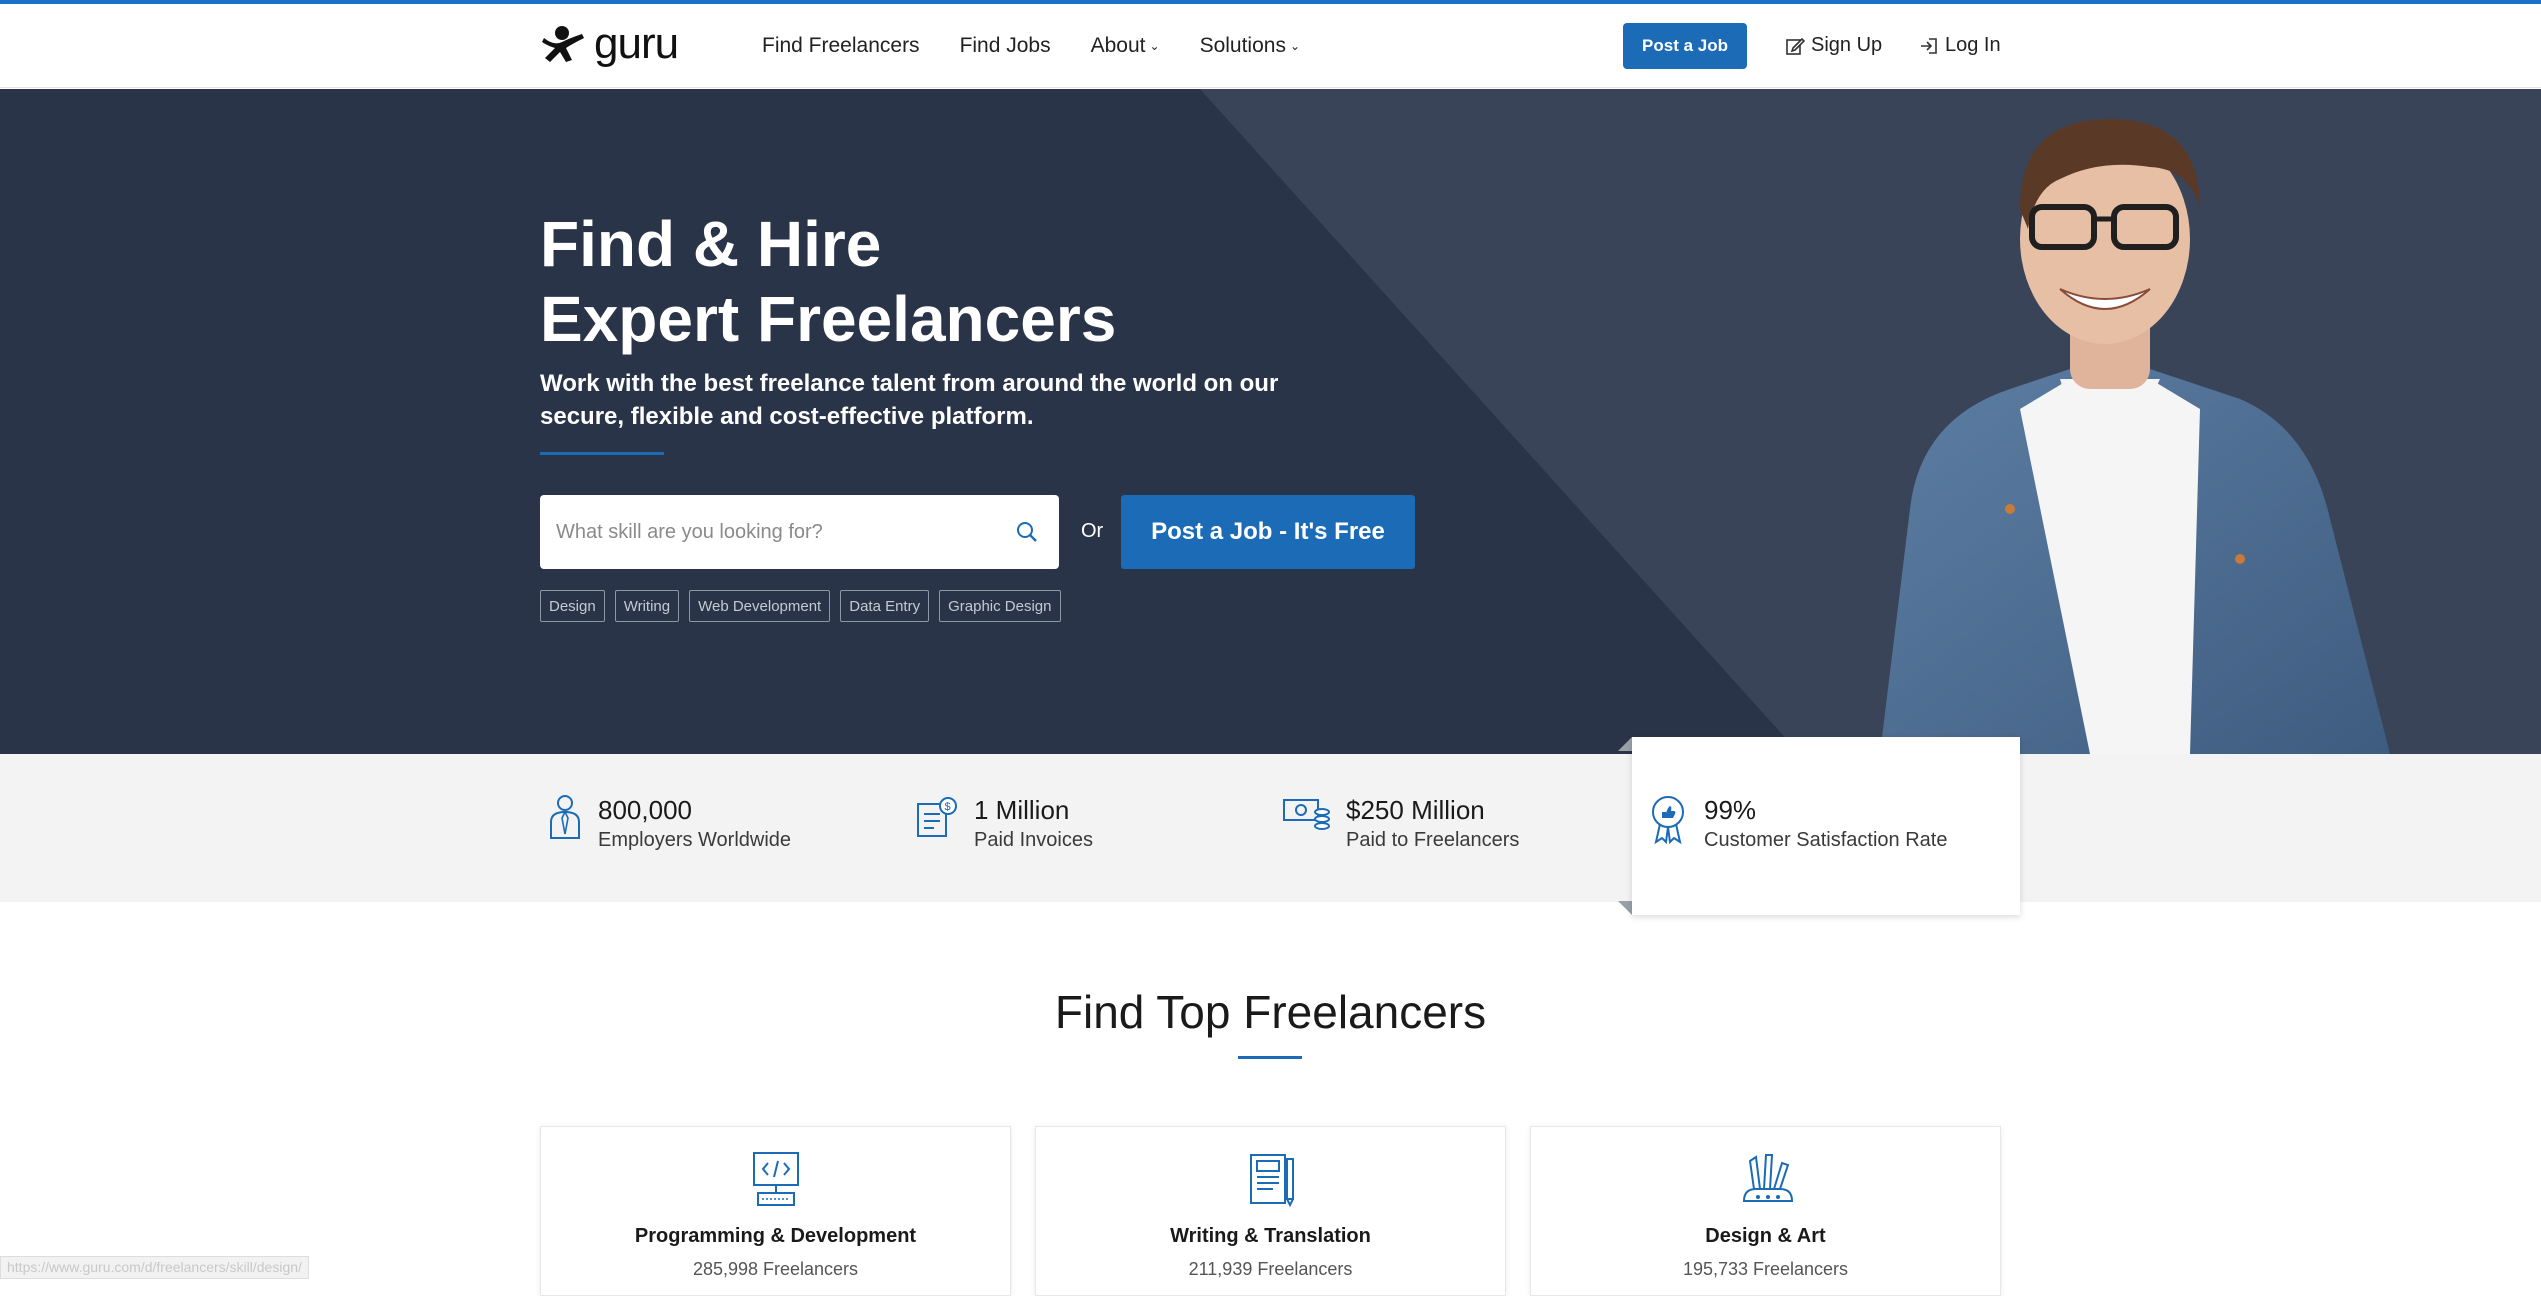 This screenshot has height=1296, width=2541. I want to click on category-count: 195,733 Freelancers, so click(1765, 1269).